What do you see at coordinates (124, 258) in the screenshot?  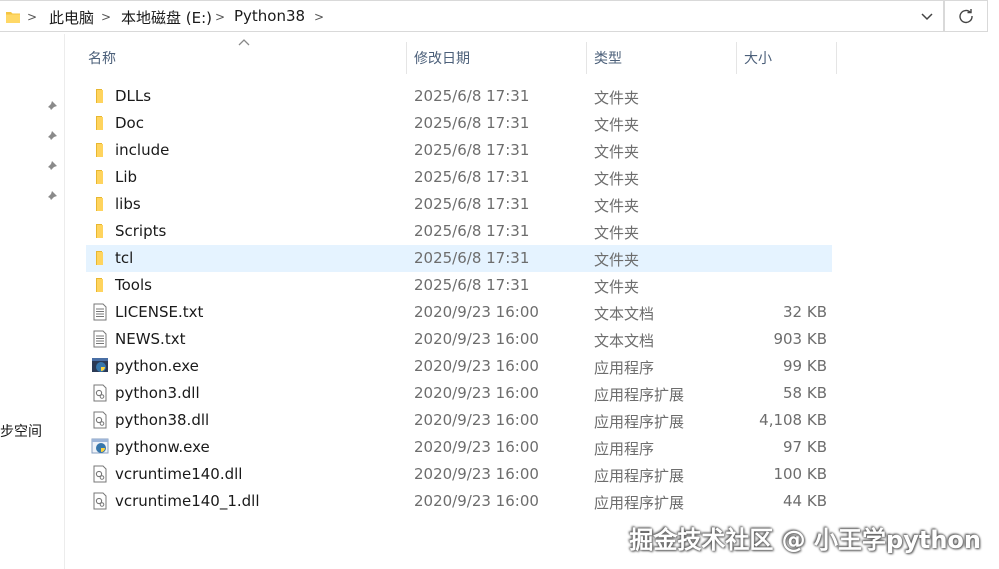 I see `file-name: tcl` at bounding box center [124, 258].